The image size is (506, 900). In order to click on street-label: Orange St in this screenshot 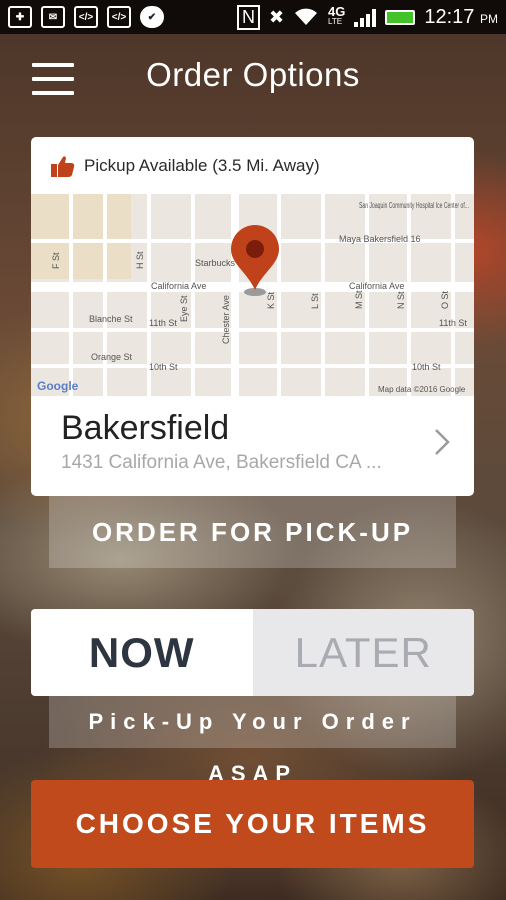, I will do `click(112, 357)`.